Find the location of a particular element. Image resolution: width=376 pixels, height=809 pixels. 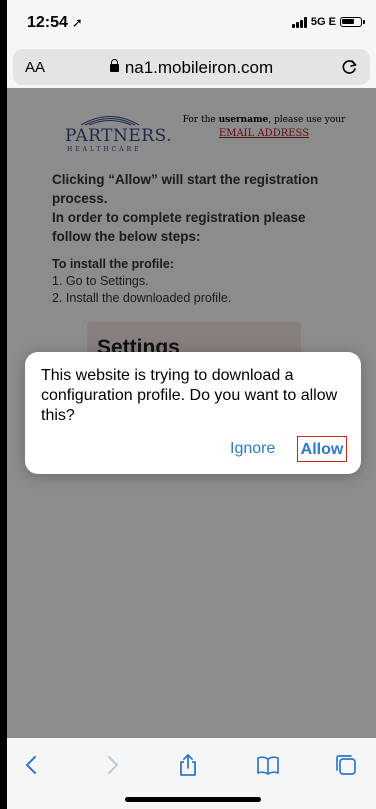

allow-button: Allow is located at coordinates (322, 449).